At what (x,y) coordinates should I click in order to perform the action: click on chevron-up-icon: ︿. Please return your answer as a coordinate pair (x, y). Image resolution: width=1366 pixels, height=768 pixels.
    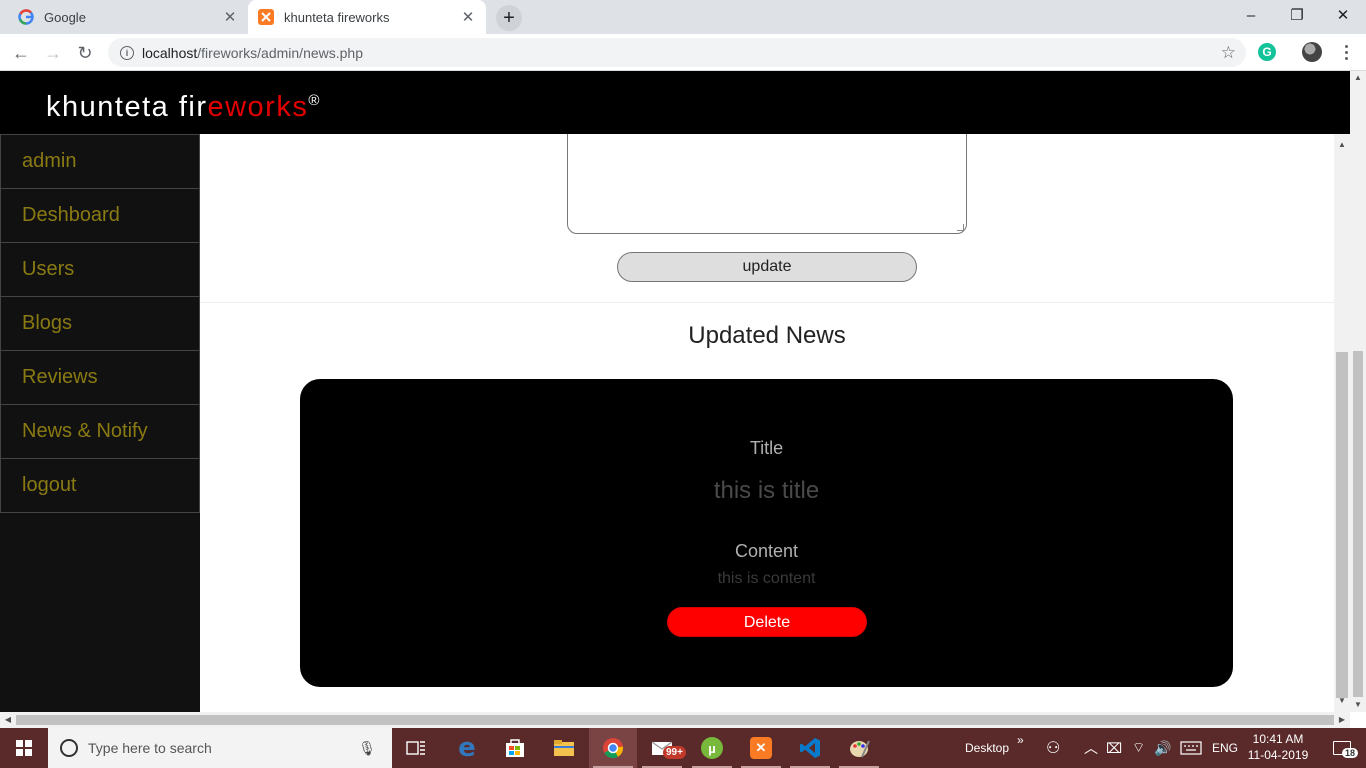
    Looking at the image, I should click on (1091, 748).